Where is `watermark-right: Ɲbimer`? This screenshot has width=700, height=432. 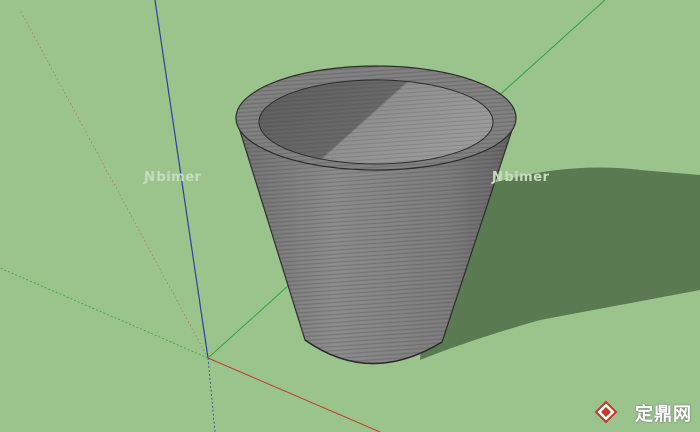 watermark-right: Ɲbimer is located at coordinates (520, 177).